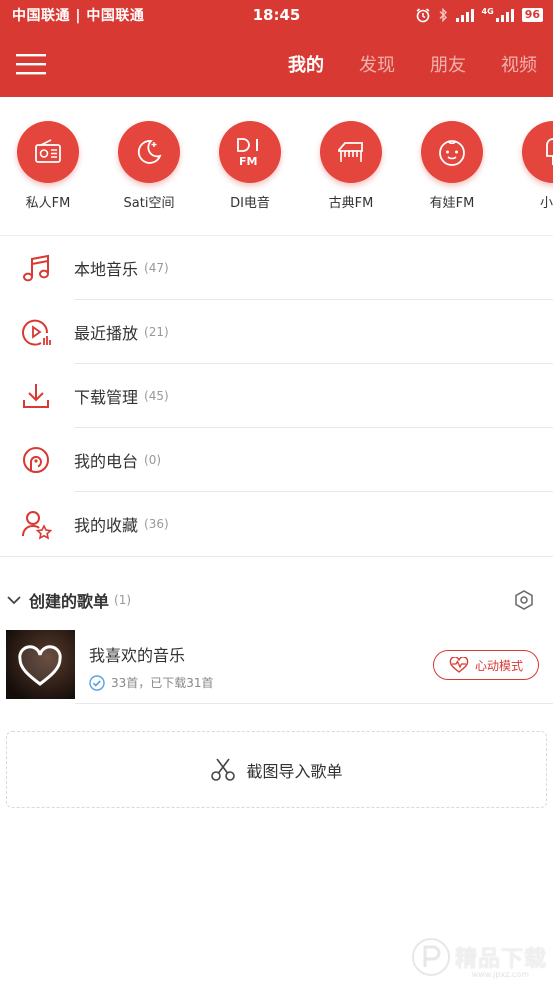 Image resolution: width=553 pixels, height=983 pixels. What do you see at coordinates (276, 63) in the screenshot?
I see `top-nav: 我的 发现 朋友 视频` at bounding box center [276, 63].